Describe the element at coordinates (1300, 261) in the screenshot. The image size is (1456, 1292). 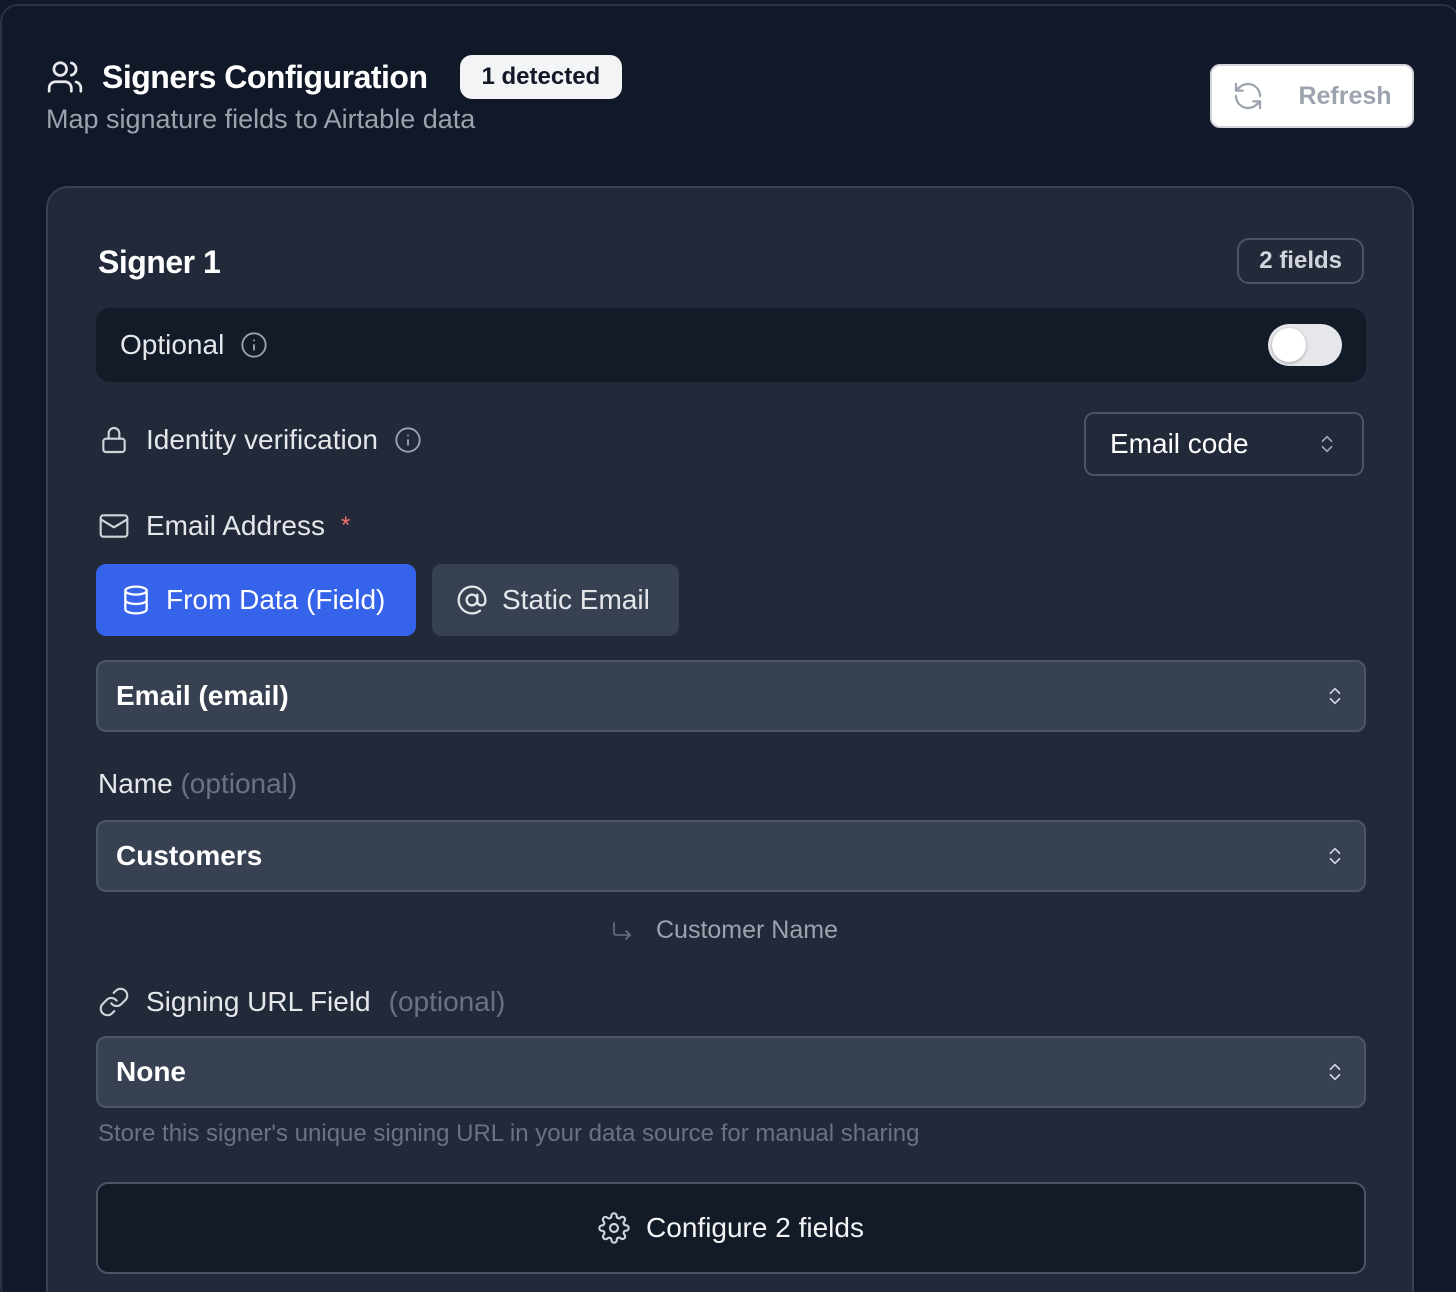
I see `fields-count-badge: 2 fields` at that location.